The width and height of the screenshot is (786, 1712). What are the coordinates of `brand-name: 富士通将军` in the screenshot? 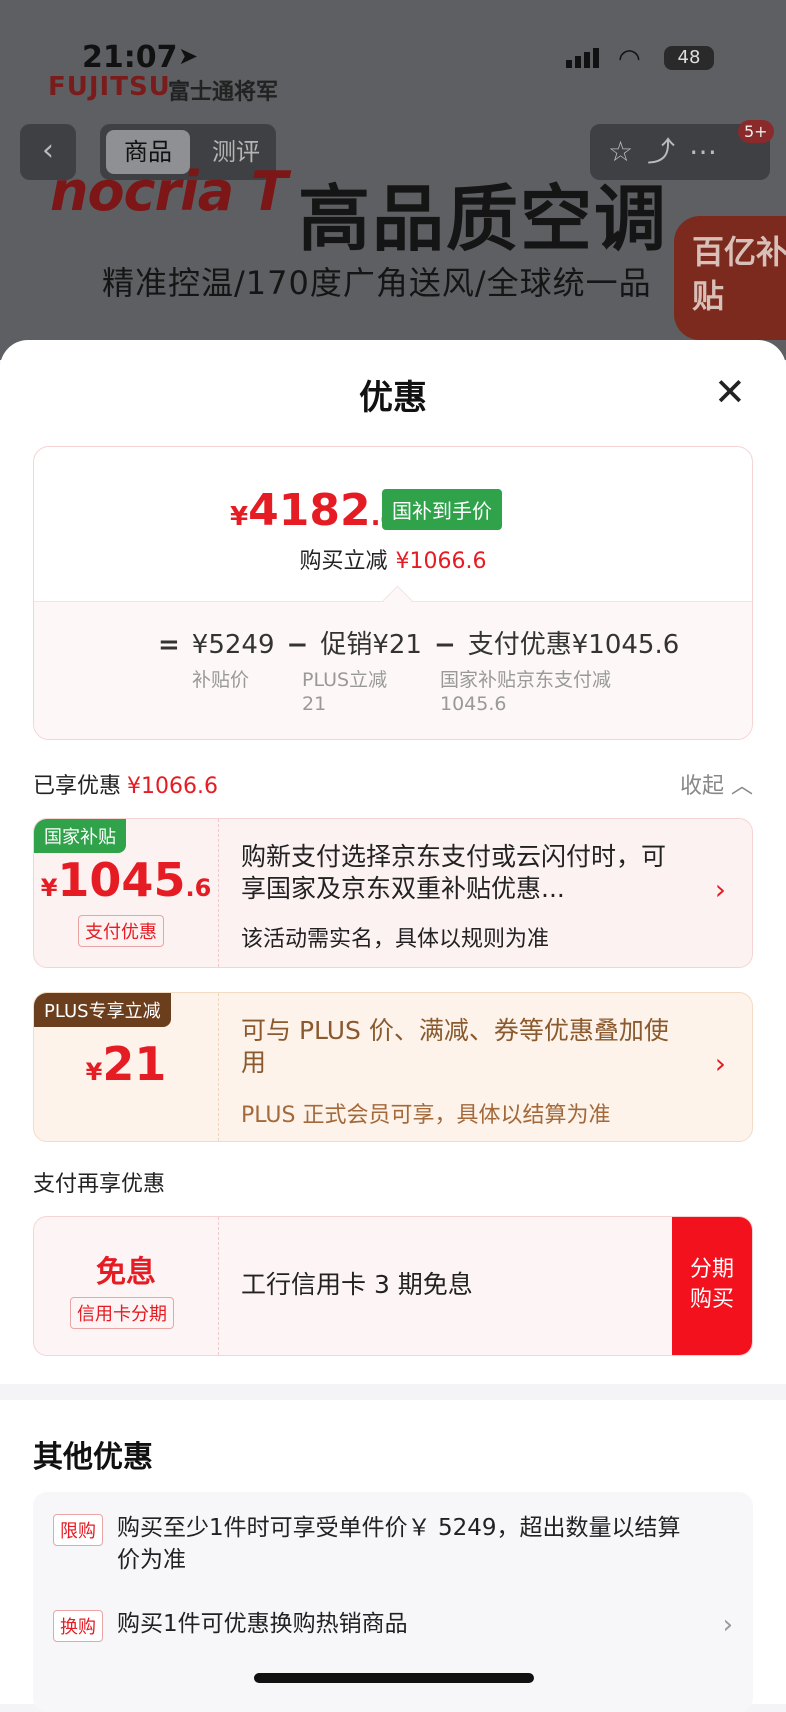 It's located at (223, 92).